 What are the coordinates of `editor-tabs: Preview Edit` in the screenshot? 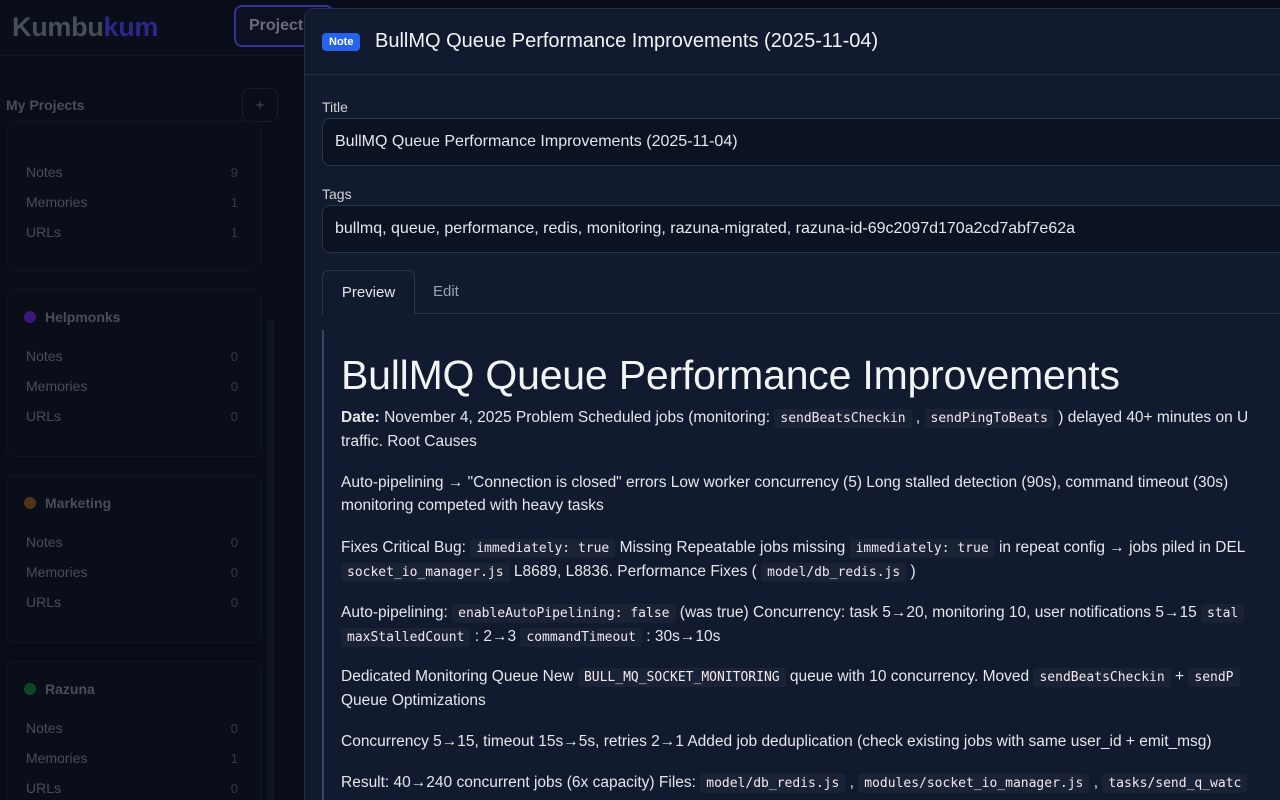 It's located at (801, 292).